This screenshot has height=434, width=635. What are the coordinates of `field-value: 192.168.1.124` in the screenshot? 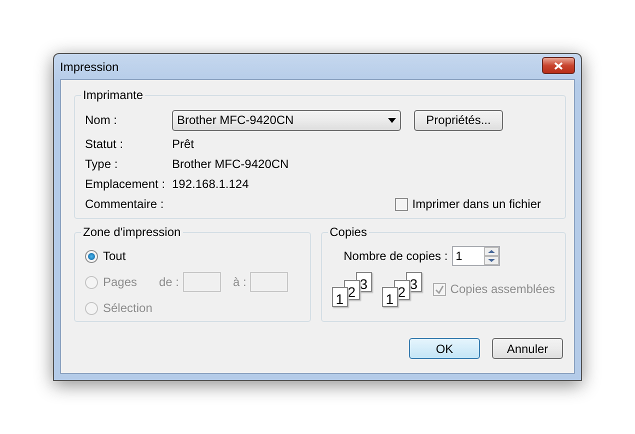 It's located at (210, 184).